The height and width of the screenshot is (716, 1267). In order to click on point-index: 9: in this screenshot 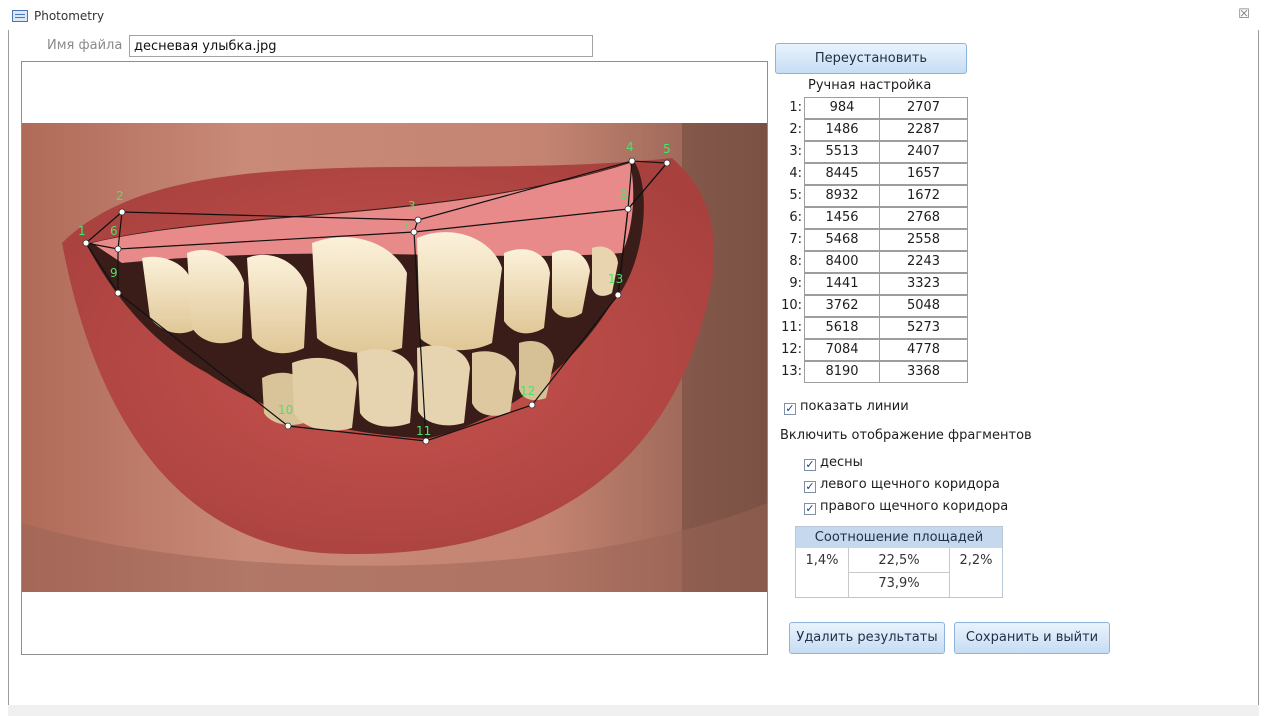, I will do `click(795, 283)`.